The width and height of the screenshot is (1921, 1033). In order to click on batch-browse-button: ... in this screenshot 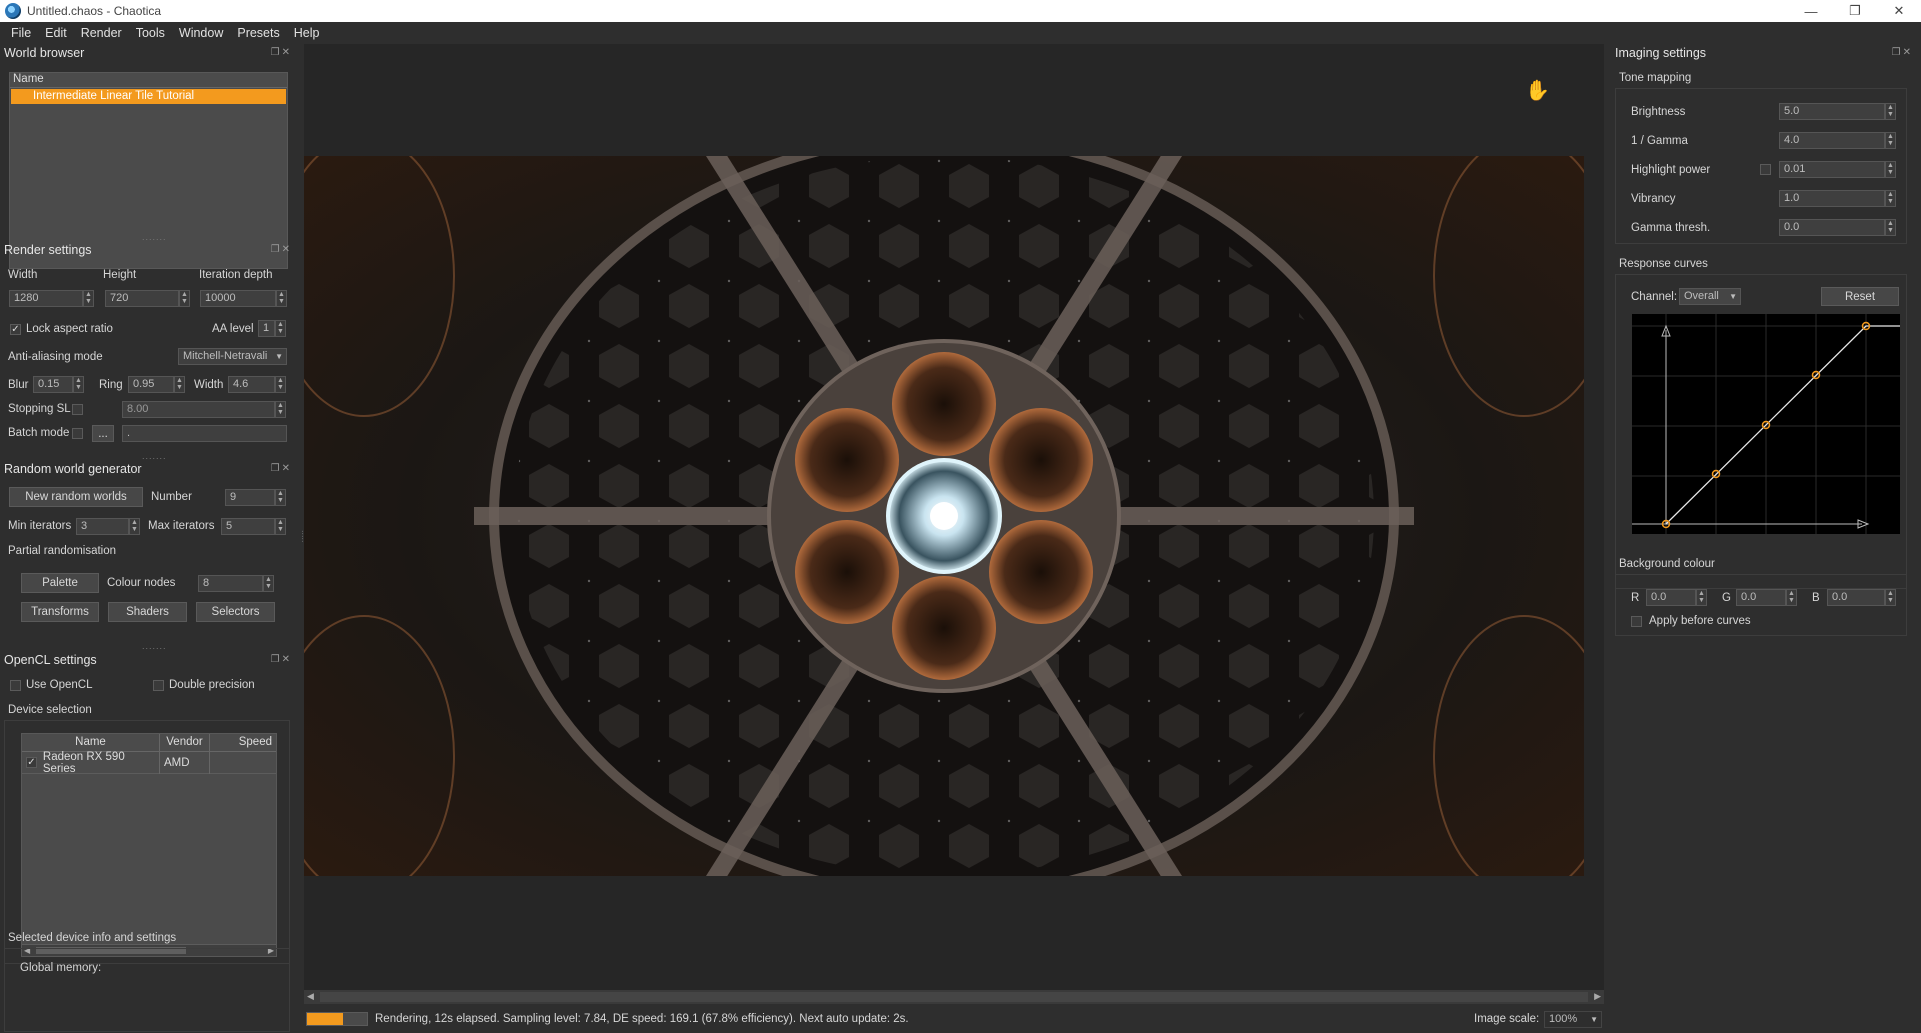, I will do `click(103, 433)`.